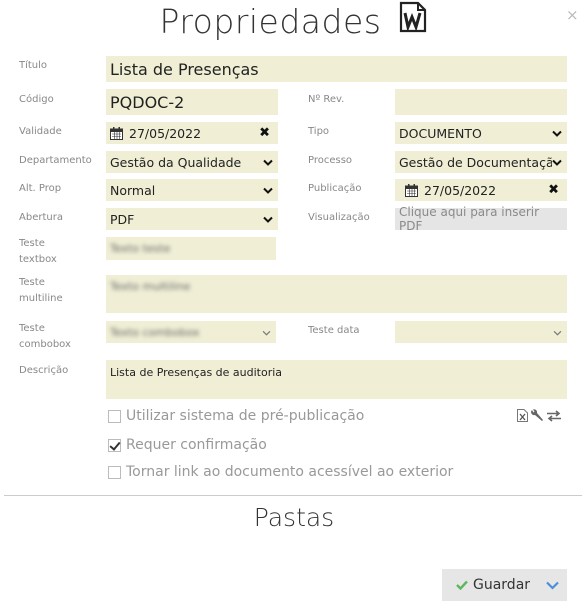 This screenshot has width=588, height=608. Describe the element at coordinates (150, 286) in the screenshot. I see `teste-multiline-value: Texto multiline` at that location.